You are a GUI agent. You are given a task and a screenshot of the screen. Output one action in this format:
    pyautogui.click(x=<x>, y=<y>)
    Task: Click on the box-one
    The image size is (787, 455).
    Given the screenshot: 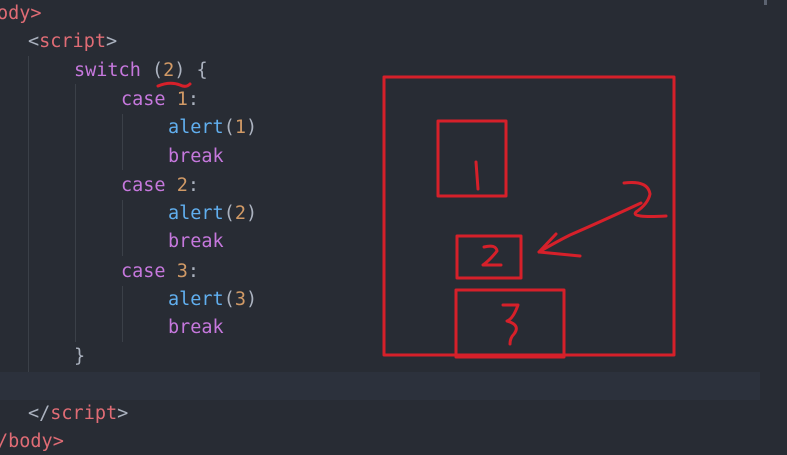 What is the action you would take?
    pyautogui.click(x=472, y=158)
    